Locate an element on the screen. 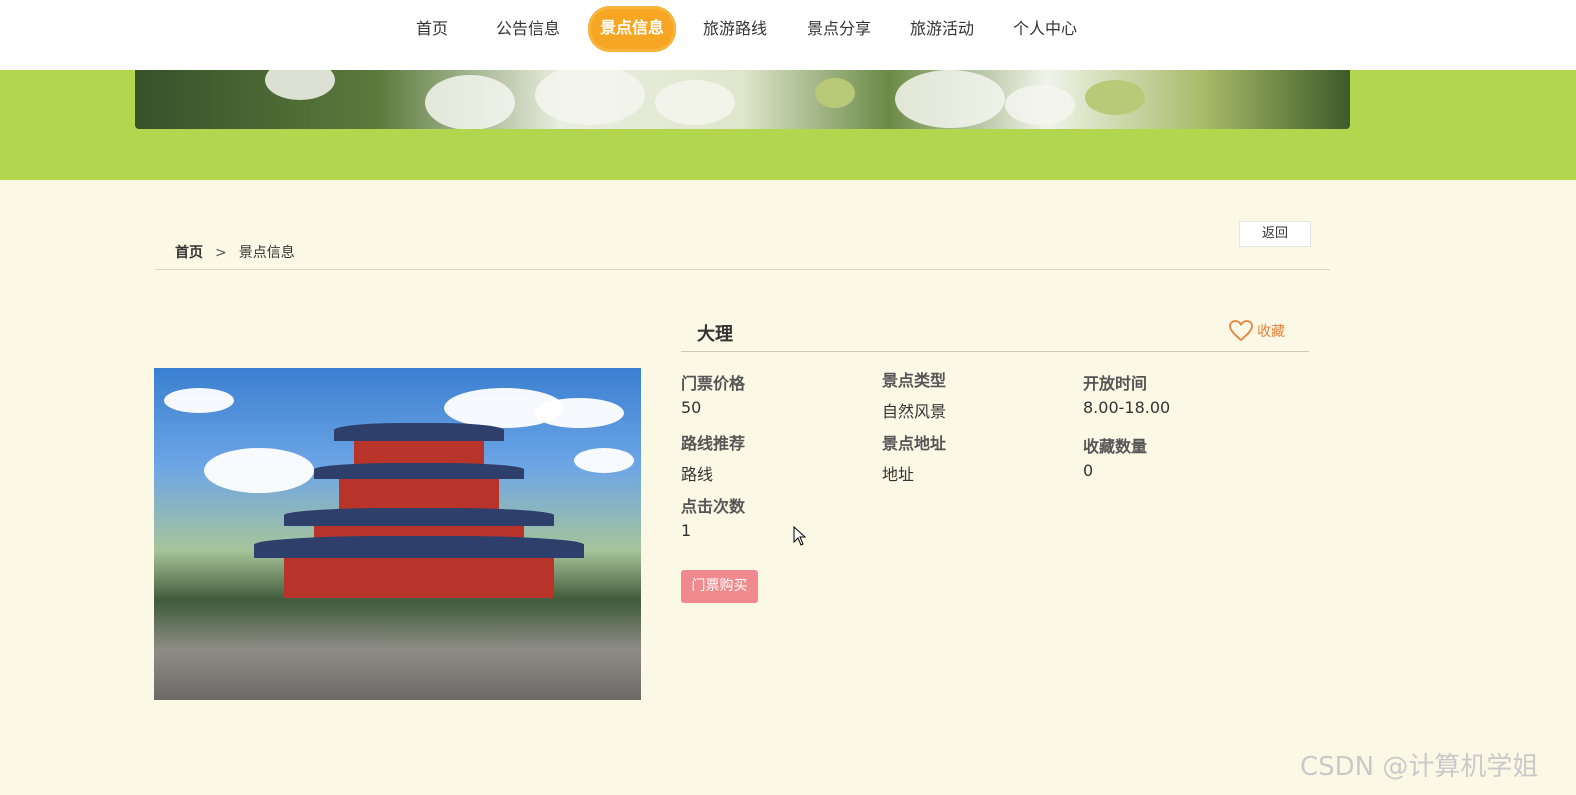  nav-item-routes: 旅游路线 is located at coordinates (735, 29).